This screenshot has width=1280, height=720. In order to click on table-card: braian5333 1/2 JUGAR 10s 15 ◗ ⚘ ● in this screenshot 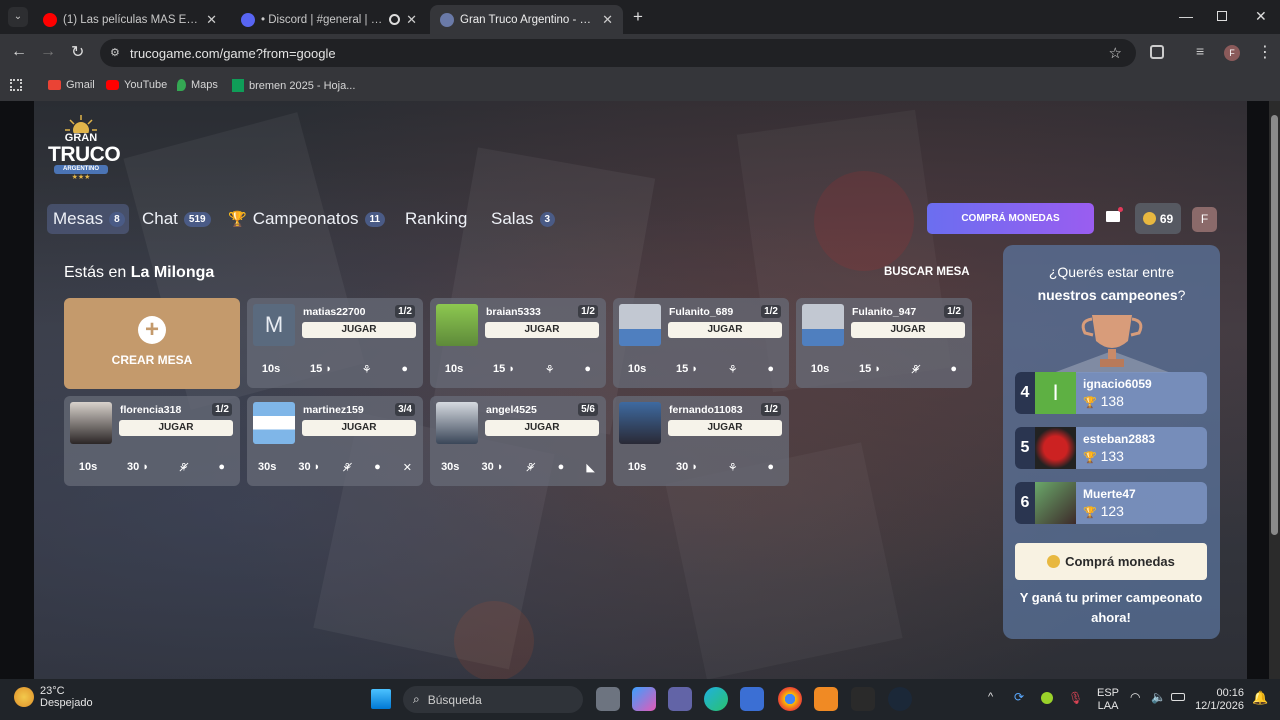, I will do `click(518, 343)`.